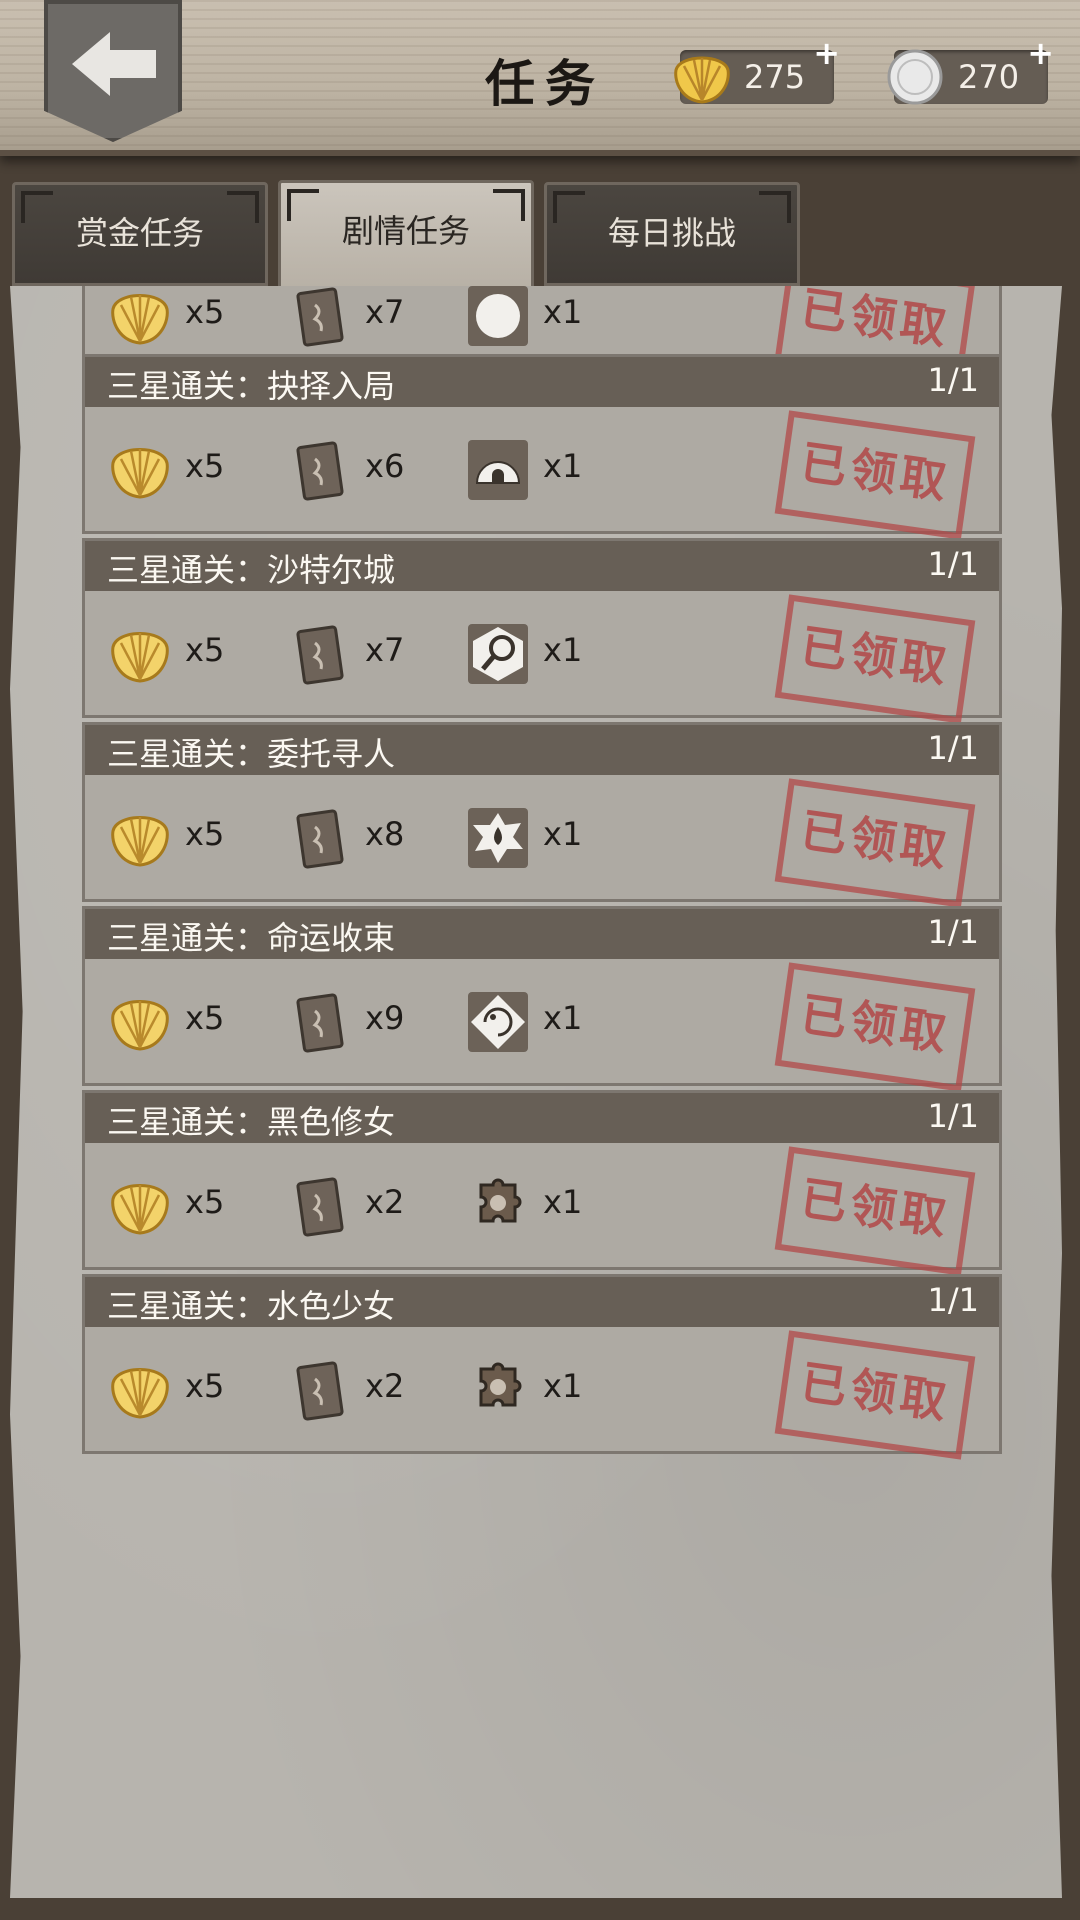 This screenshot has width=1080, height=1920. What do you see at coordinates (542, 1302) in the screenshot?
I see `quest-header: 三星通关：水色少女 1/1` at bounding box center [542, 1302].